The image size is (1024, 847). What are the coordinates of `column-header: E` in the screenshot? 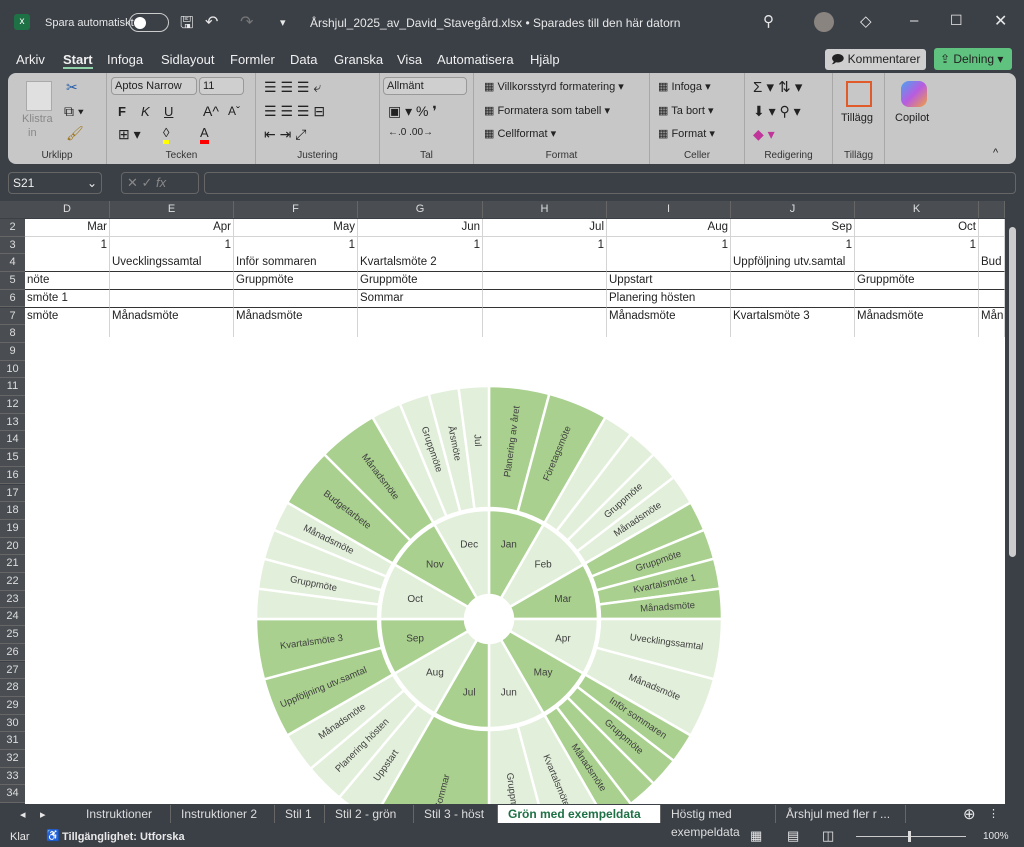 It's located at (172, 209).